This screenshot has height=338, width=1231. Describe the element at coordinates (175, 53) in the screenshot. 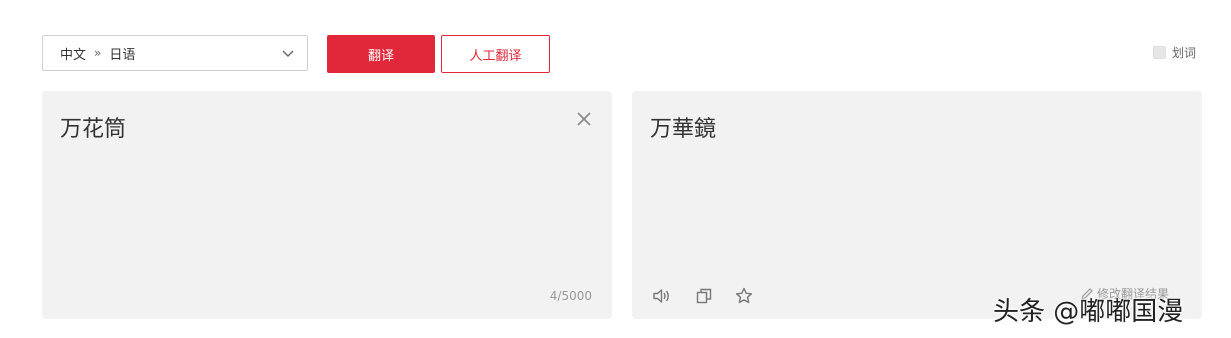

I see `language-pair-select: 中文 » 日语` at that location.